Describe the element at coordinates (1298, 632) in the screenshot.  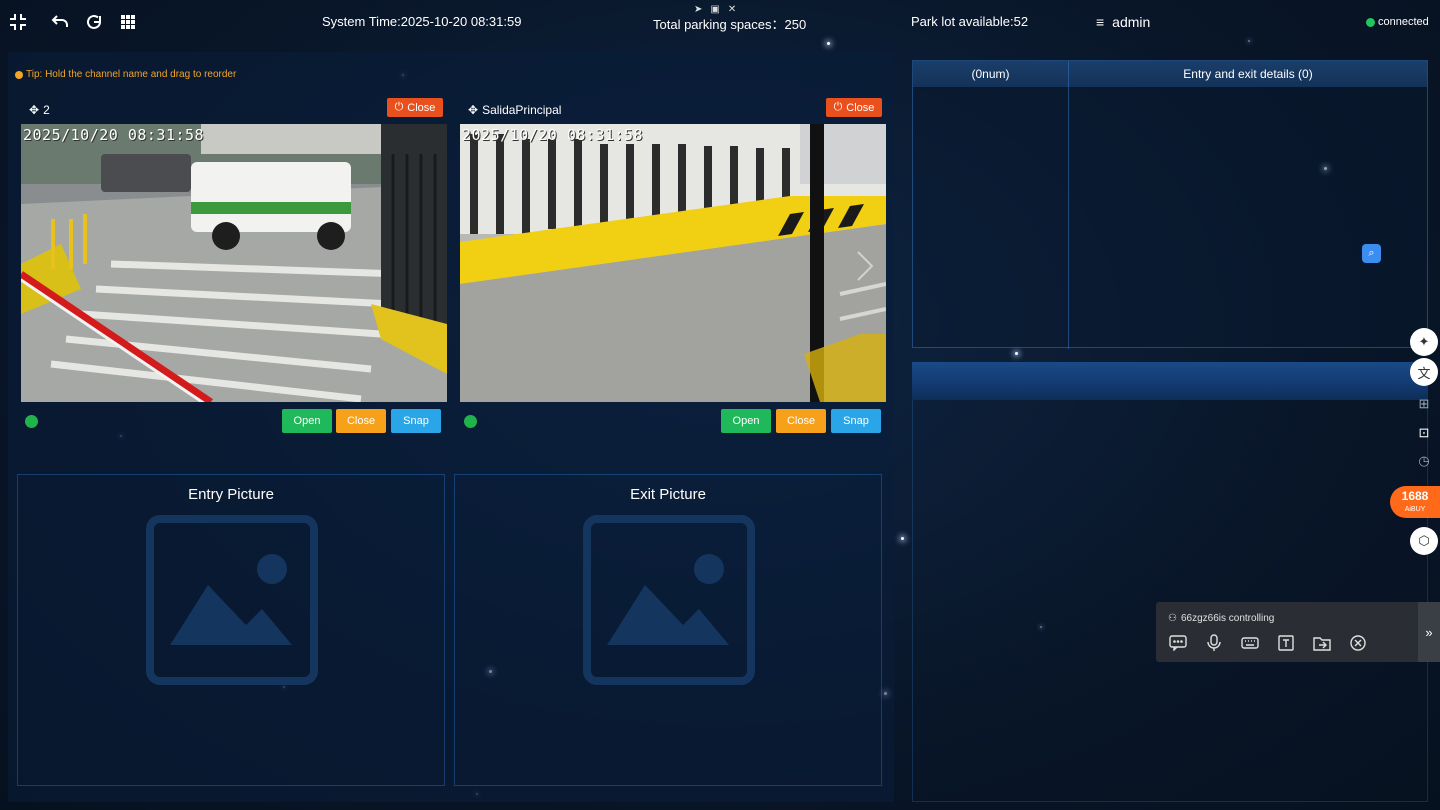
I see `remote-control-bar: ⚇ 66zgz66is controlling »` at that location.